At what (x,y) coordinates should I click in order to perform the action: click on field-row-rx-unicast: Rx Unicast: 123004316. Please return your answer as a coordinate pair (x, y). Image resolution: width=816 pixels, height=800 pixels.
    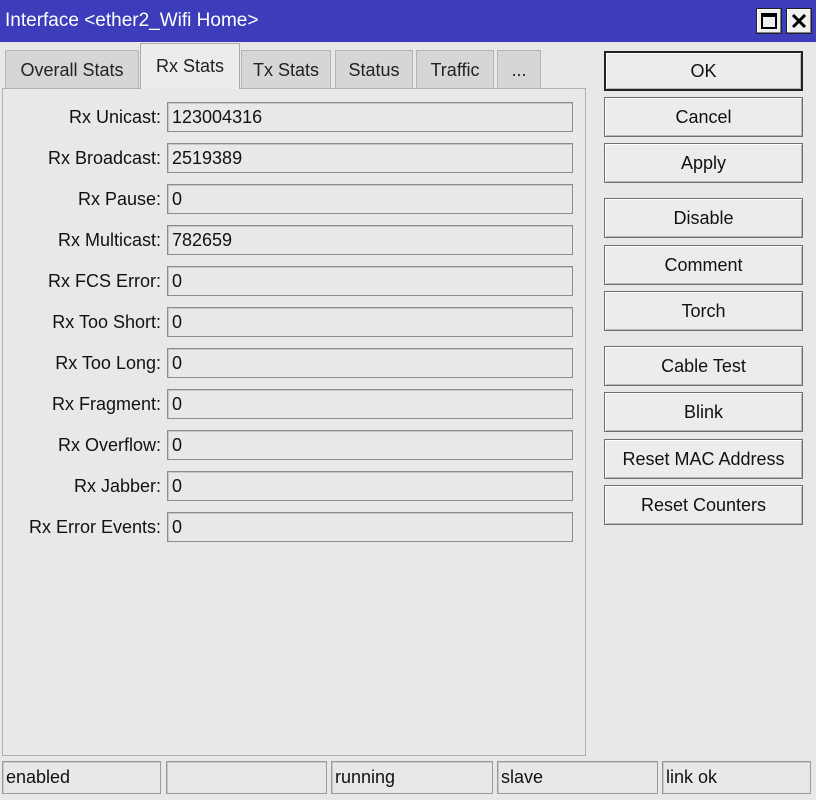
    Looking at the image, I should click on (295, 118).